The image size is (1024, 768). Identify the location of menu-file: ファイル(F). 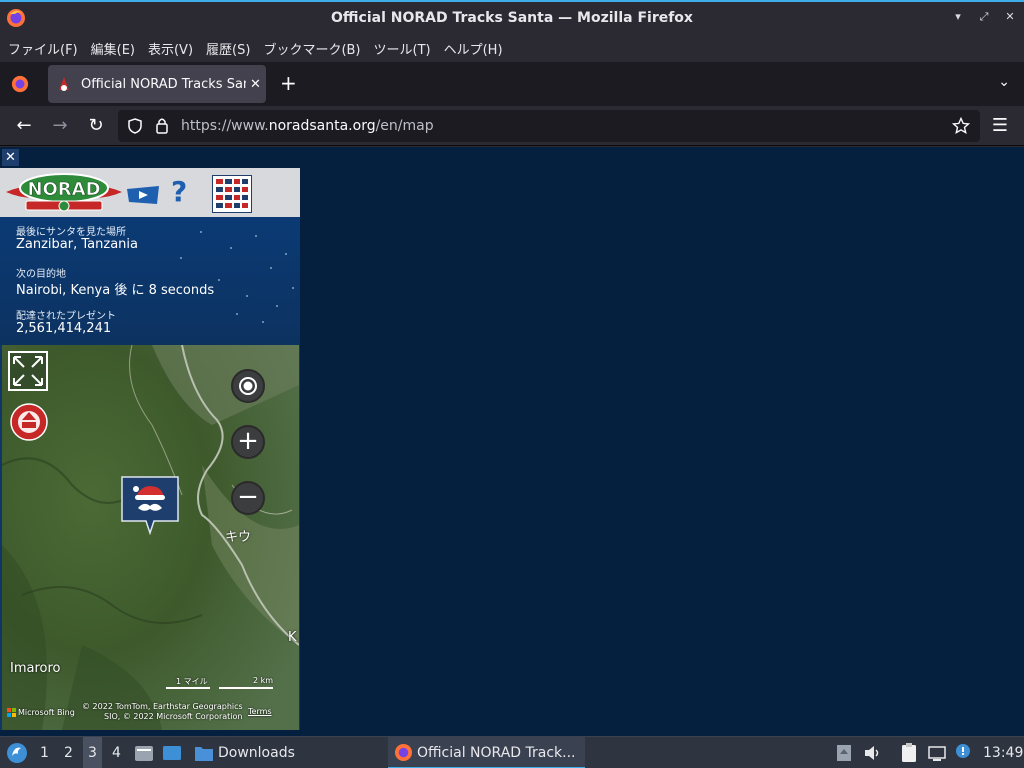
(43, 48).